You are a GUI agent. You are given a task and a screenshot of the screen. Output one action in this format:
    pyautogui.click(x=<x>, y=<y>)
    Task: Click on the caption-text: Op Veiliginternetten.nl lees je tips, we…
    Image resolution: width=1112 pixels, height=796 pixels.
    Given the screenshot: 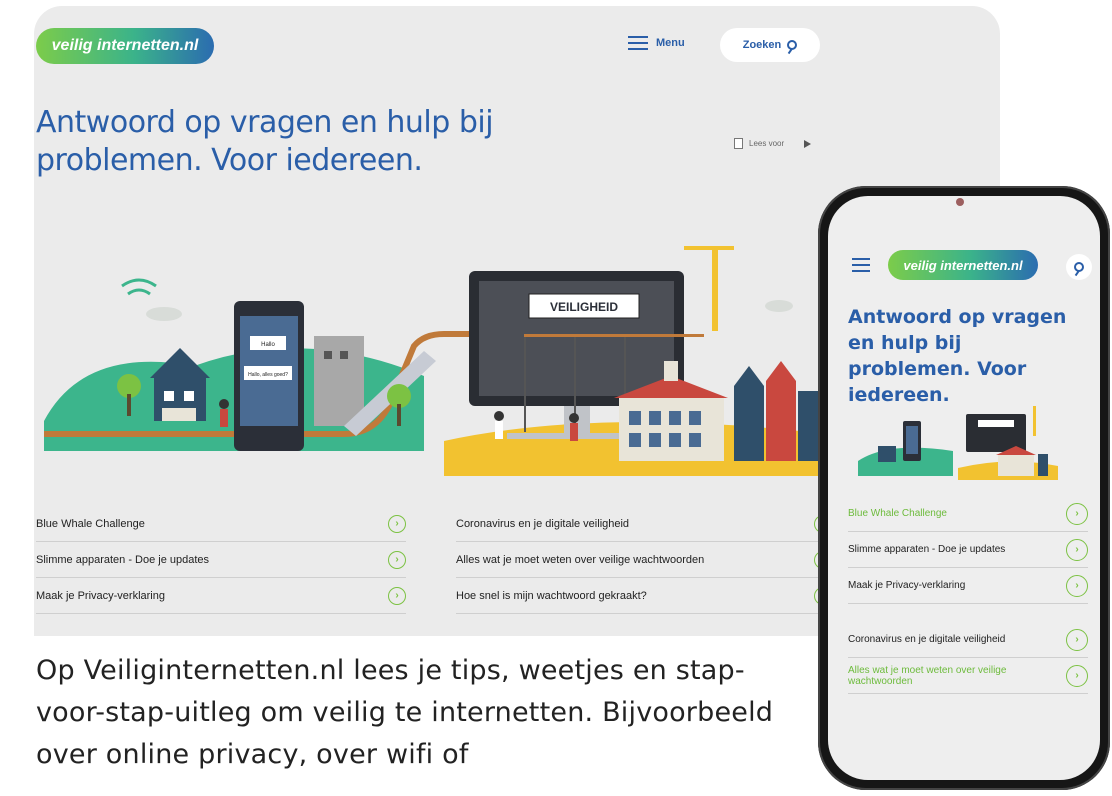 What is the action you would take?
    pyautogui.click(x=405, y=712)
    